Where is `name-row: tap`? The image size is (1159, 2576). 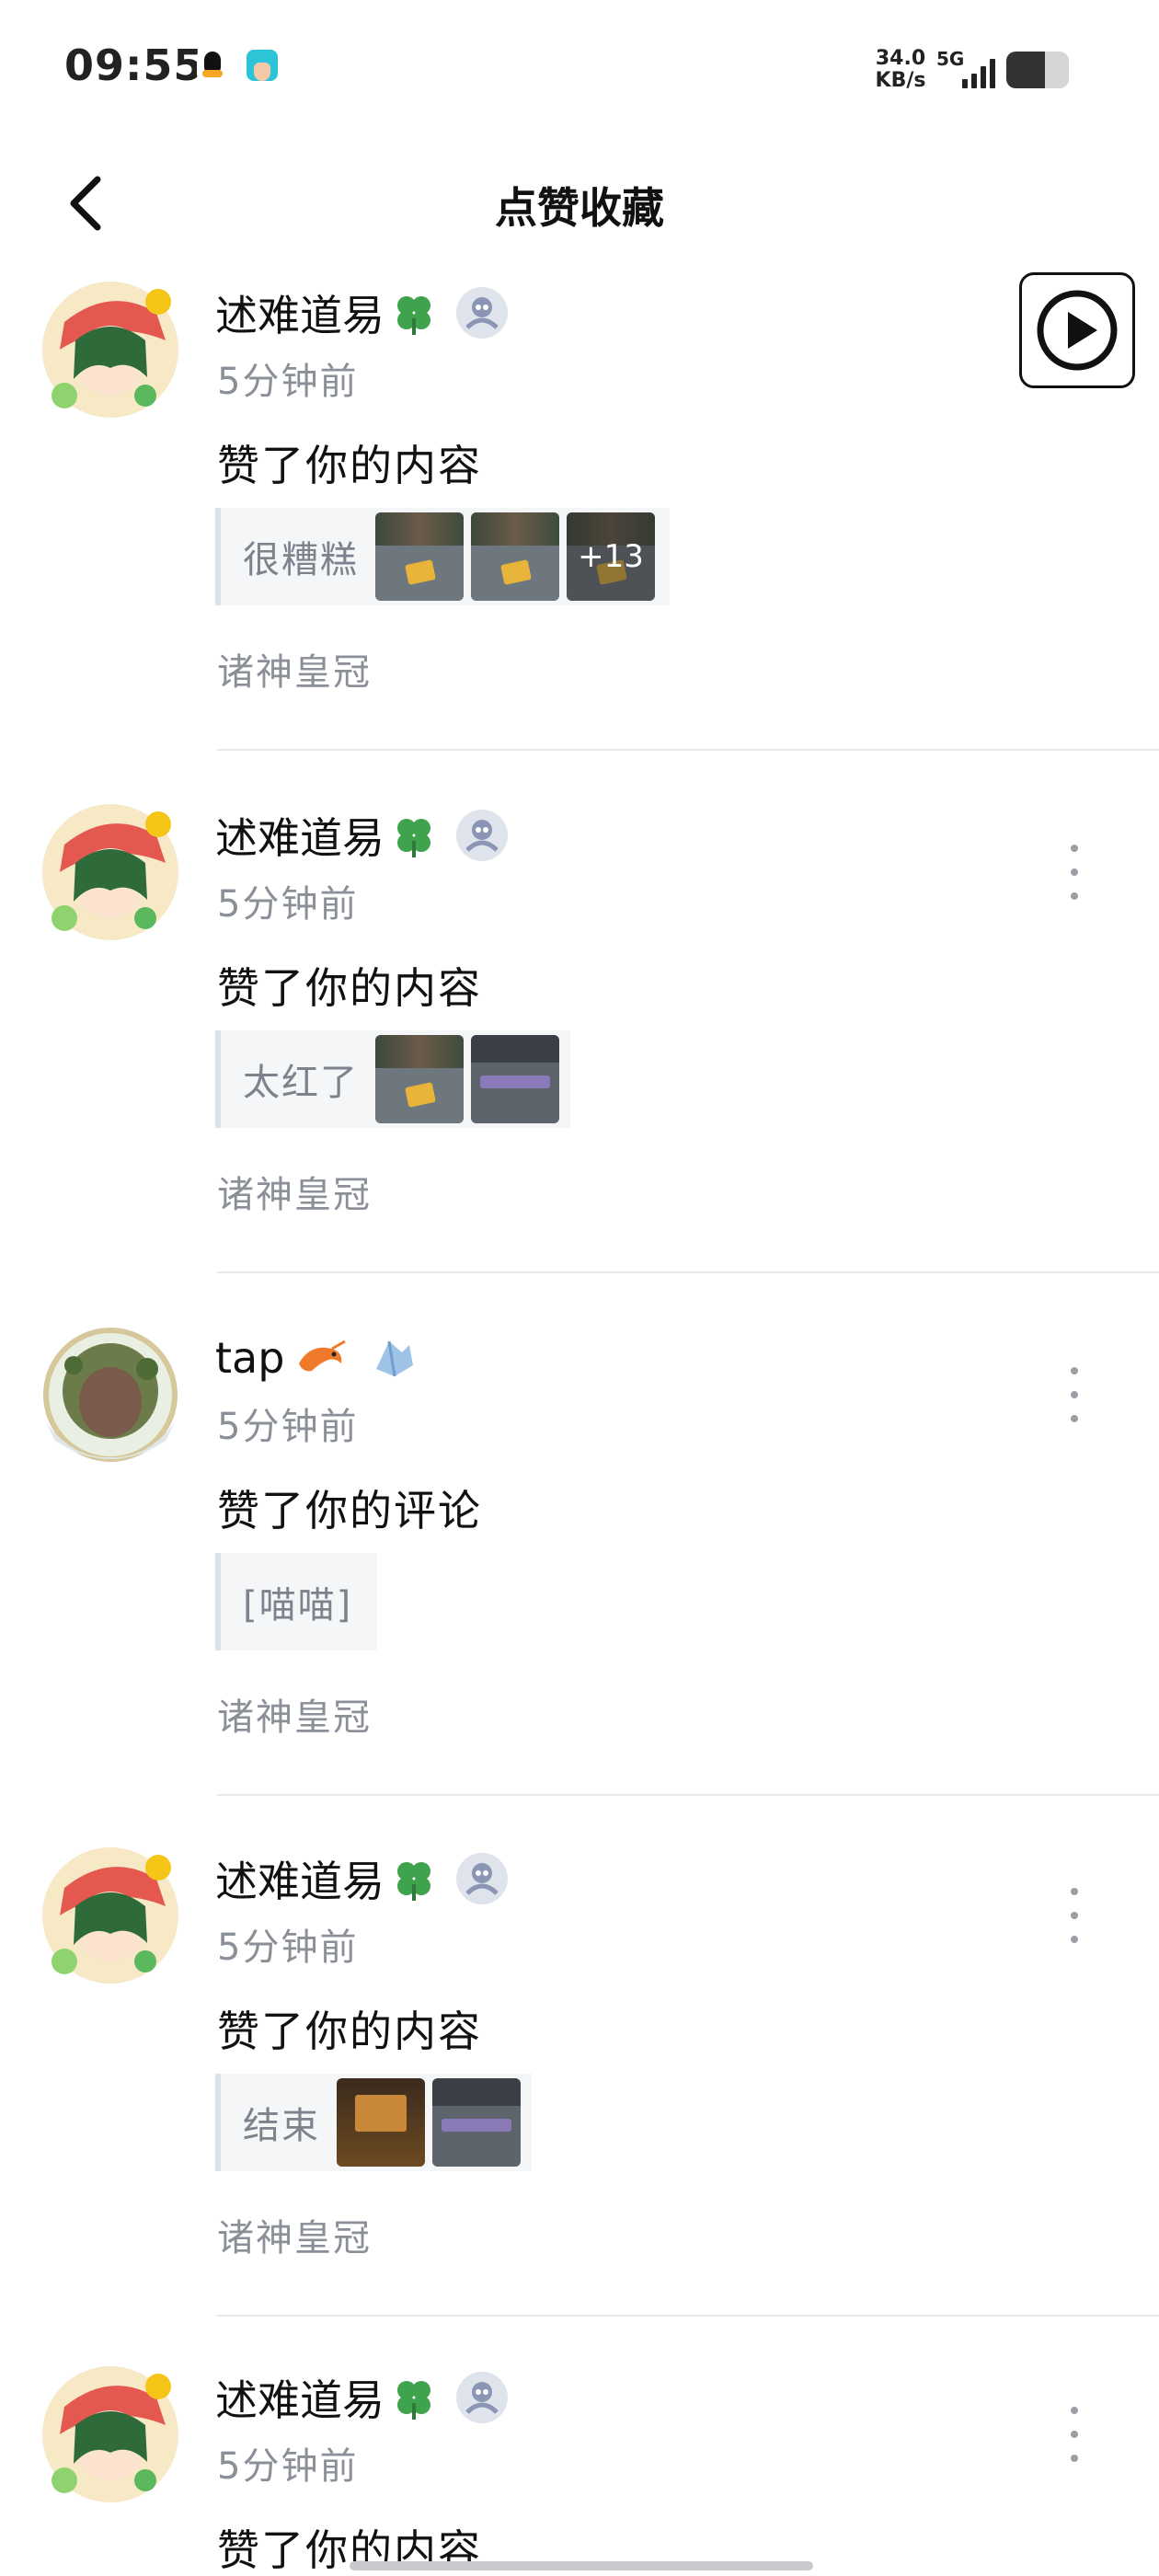
name-row: tap is located at coordinates (317, 1358).